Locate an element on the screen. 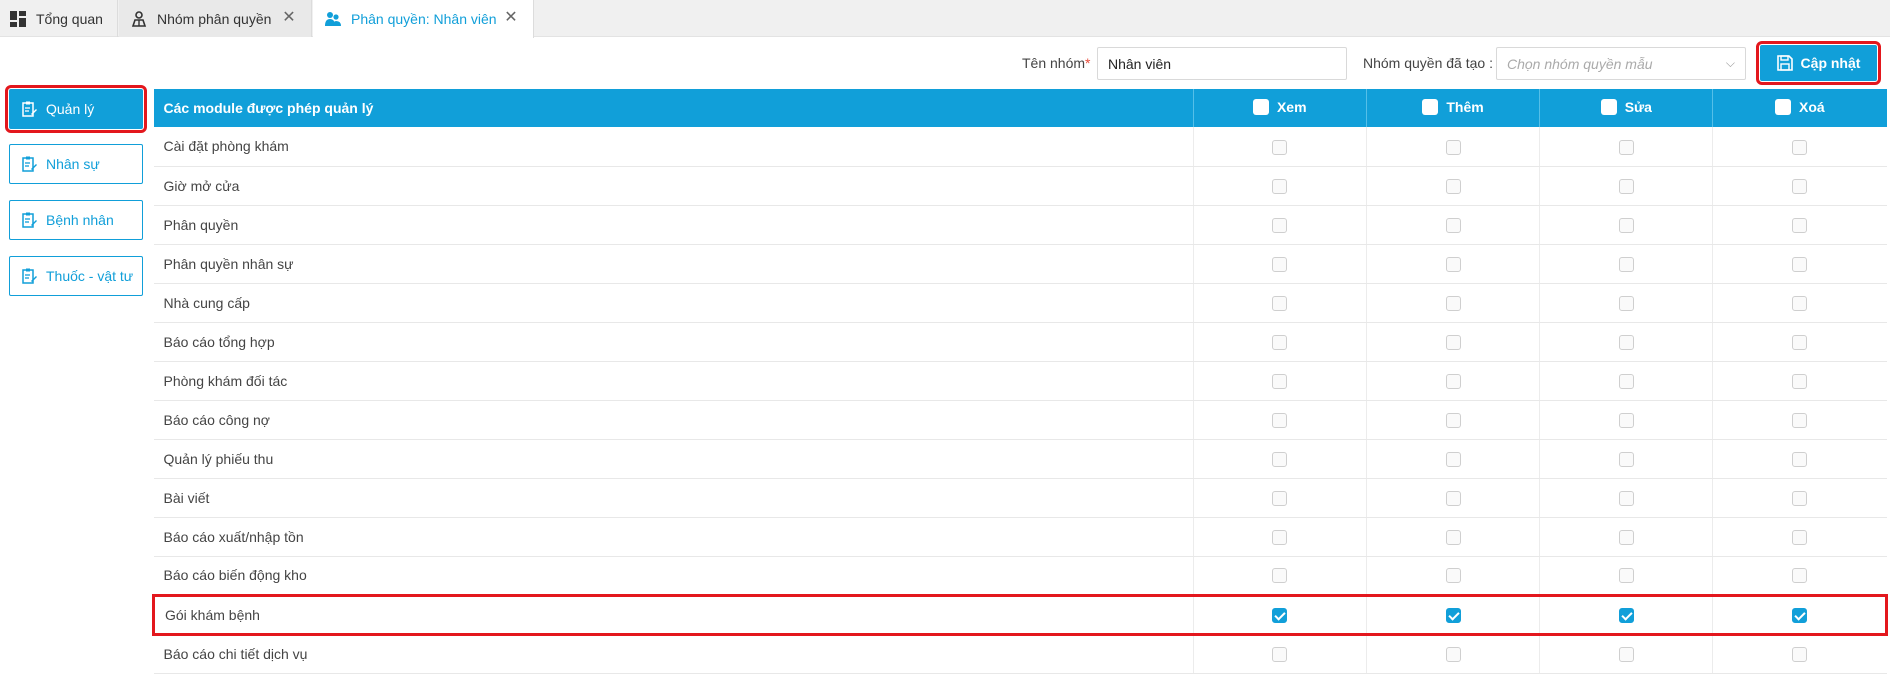 Image resolution: width=1890 pixels, height=677 pixels. tab-permission-staff: Phân quyền: Nhân viên ✕ is located at coordinates (423, 19).